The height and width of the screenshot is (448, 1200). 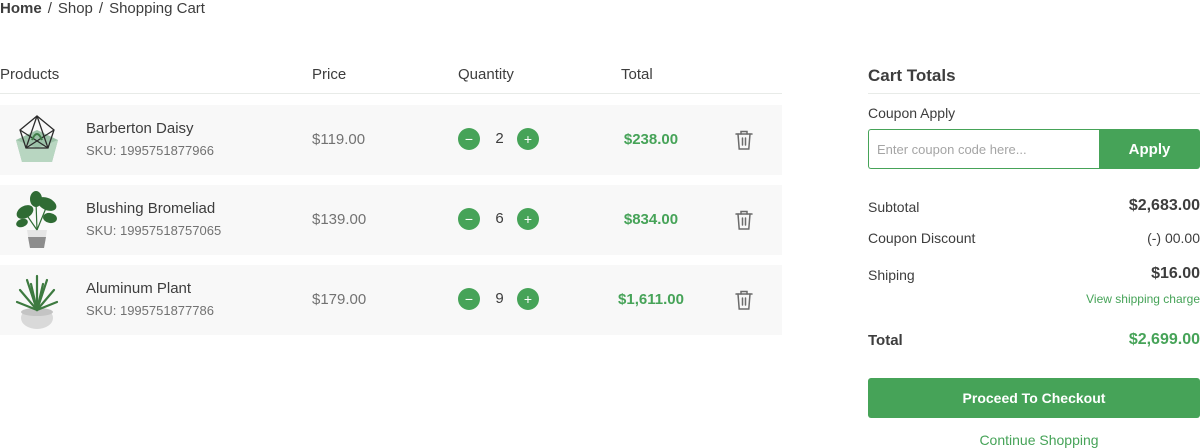 I want to click on total-line: Total $2,699.00, so click(x=1034, y=340).